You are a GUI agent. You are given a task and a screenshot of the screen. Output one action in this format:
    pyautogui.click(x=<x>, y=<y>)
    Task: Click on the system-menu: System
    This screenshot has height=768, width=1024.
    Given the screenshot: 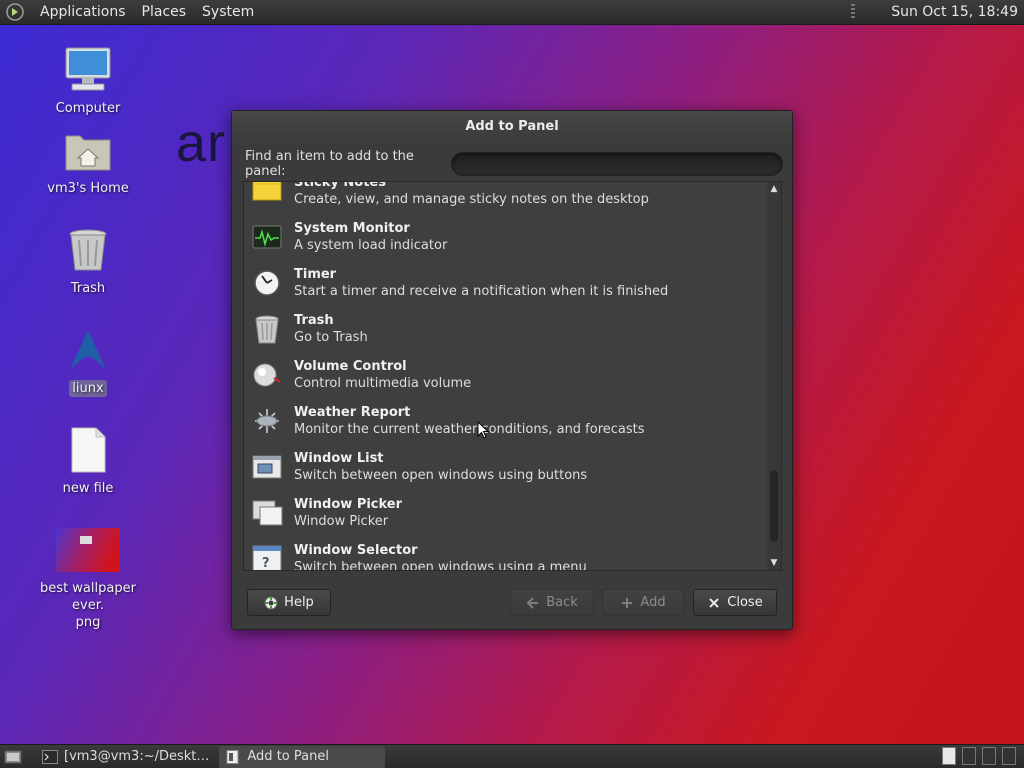 What is the action you would take?
    pyautogui.click(x=228, y=12)
    